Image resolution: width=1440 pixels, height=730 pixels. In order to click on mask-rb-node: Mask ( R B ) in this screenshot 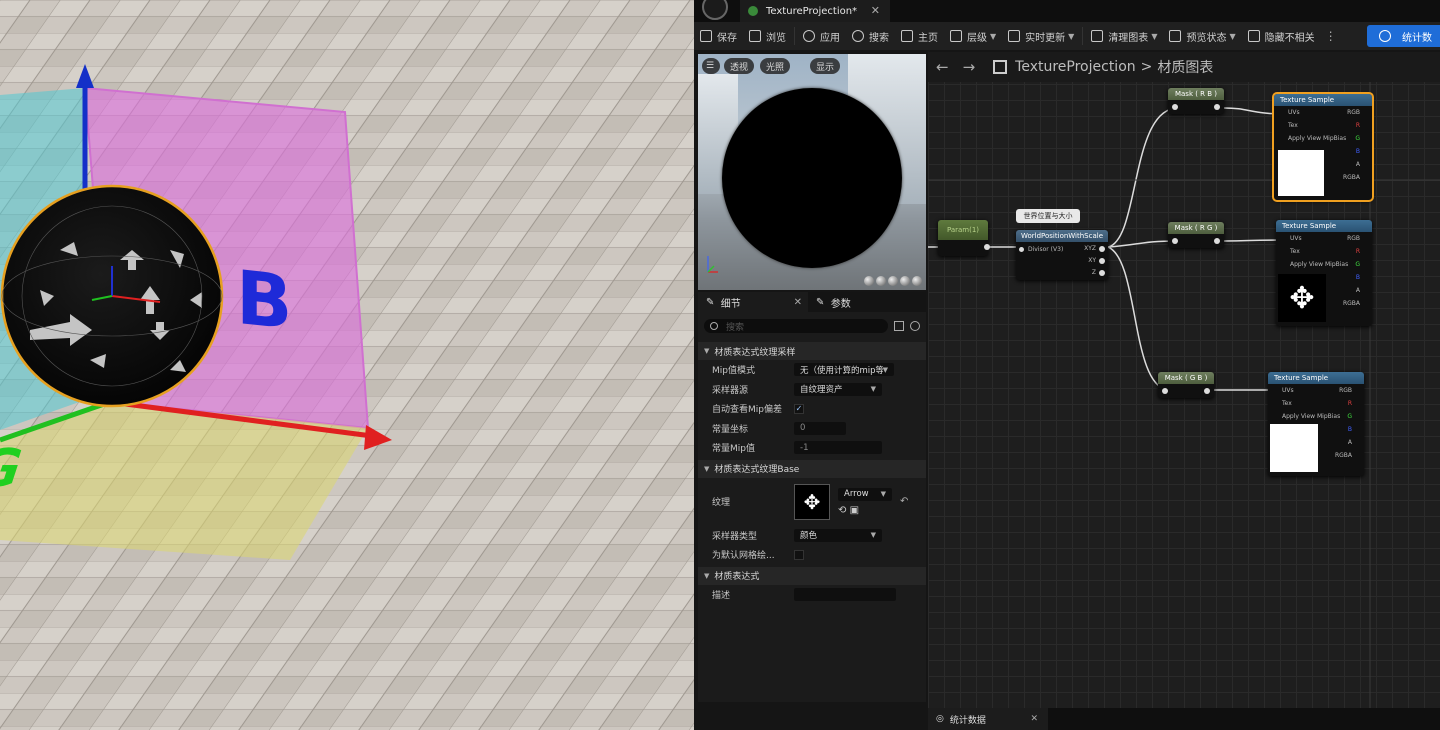, I will do `click(1196, 101)`.